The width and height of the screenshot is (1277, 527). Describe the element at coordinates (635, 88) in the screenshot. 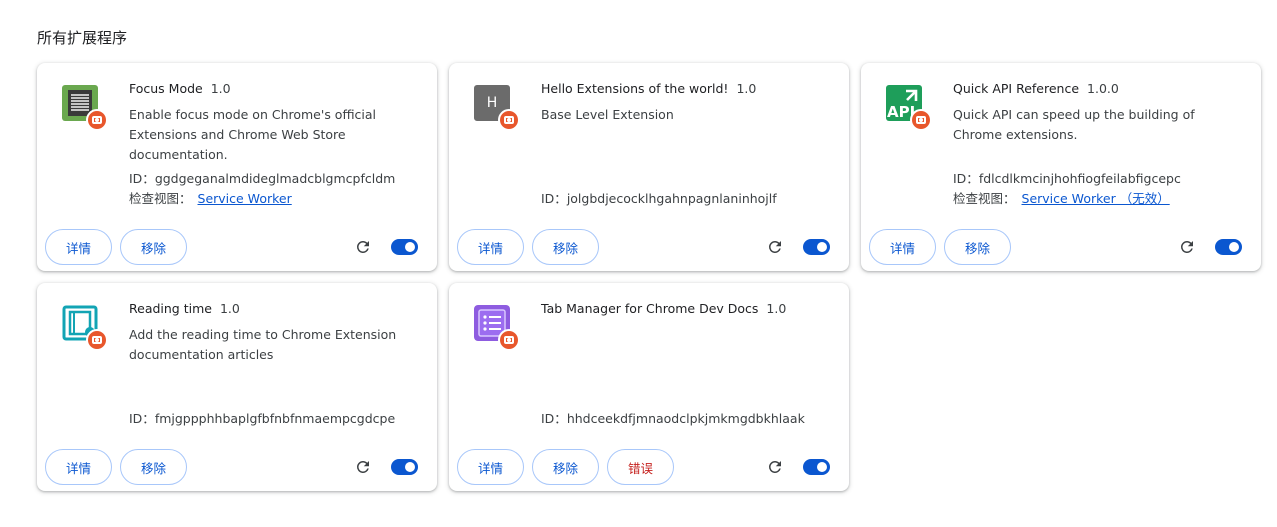

I see `extension-name: Hello Extensions of the world!` at that location.